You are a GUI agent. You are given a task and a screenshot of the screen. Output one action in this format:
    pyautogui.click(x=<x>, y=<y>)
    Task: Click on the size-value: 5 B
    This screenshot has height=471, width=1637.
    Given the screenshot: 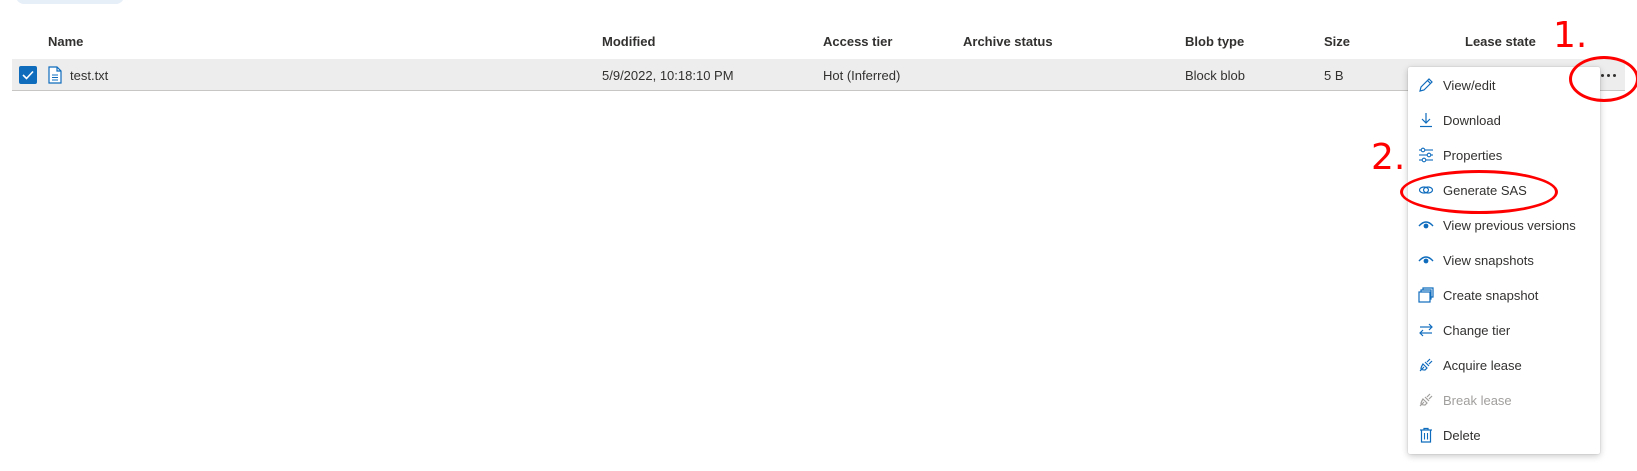 What is the action you would take?
    pyautogui.click(x=1334, y=75)
    